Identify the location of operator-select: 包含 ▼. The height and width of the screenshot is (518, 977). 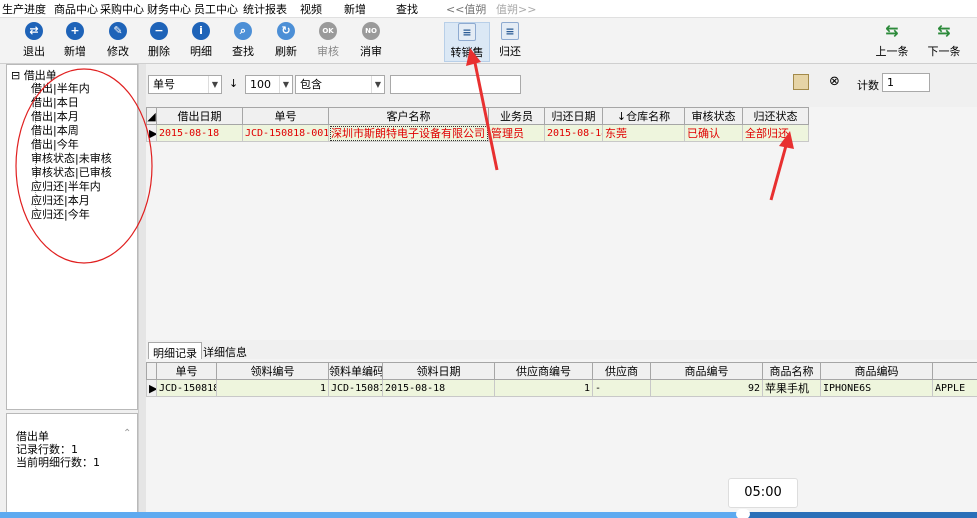
(340, 84).